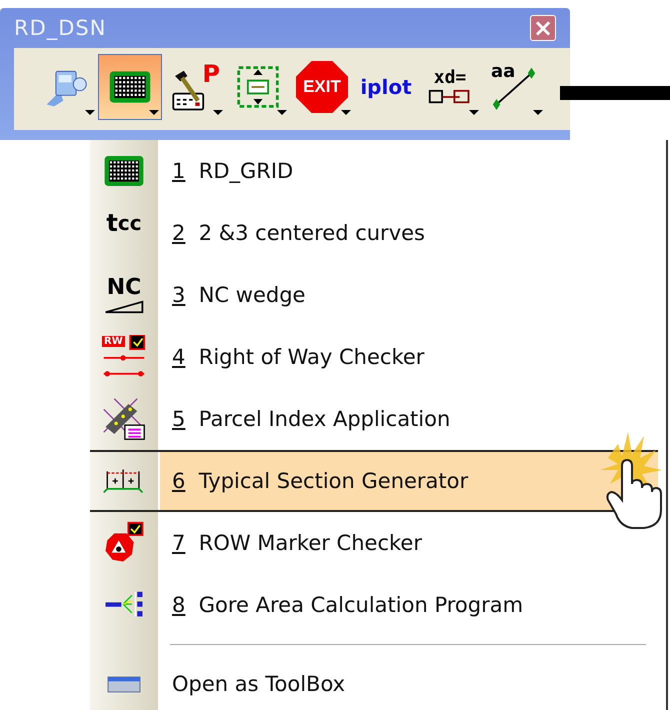 This screenshot has height=710, width=670. What do you see at coordinates (60, 28) in the screenshot?
I see `window-title: RD_DSN` at bounding box center [60, 28].